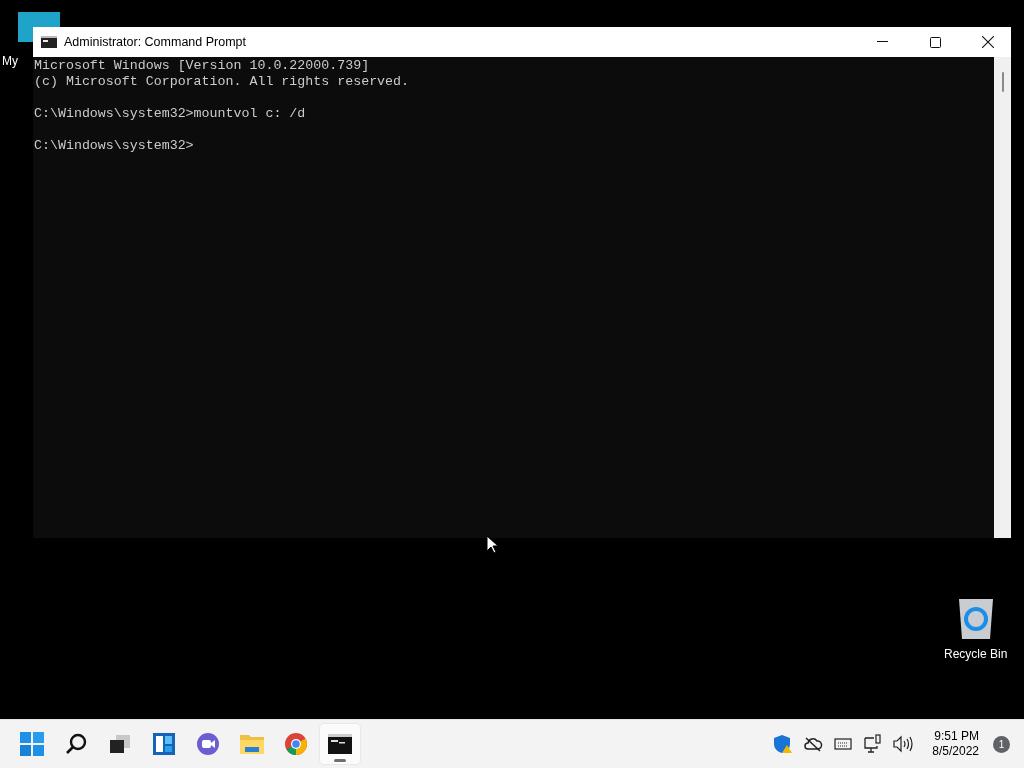  What do you see at coordinates (882, 42) in the screenshot?
I see `minimize-icon` at bounding box center [882, 42].